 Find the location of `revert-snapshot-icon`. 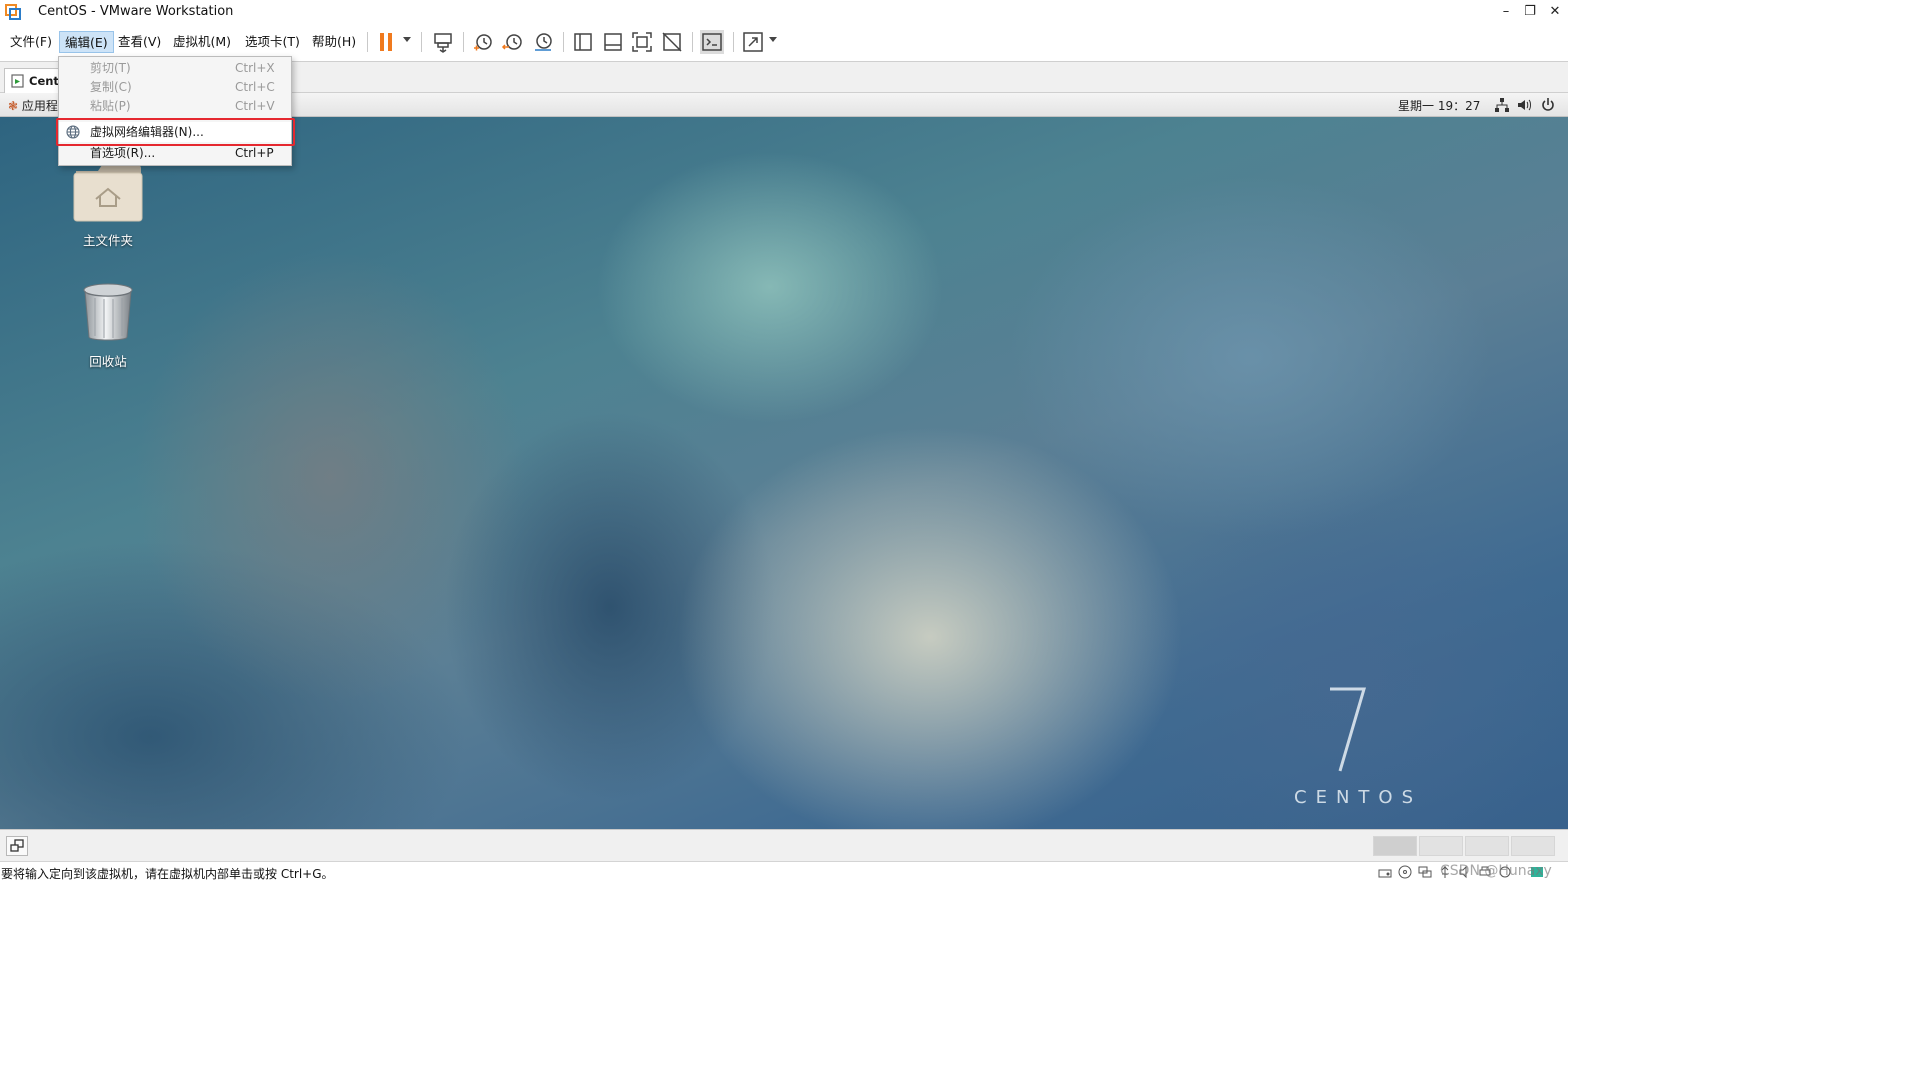

revert-snapshot-icon is located at coordinates (513, 42).